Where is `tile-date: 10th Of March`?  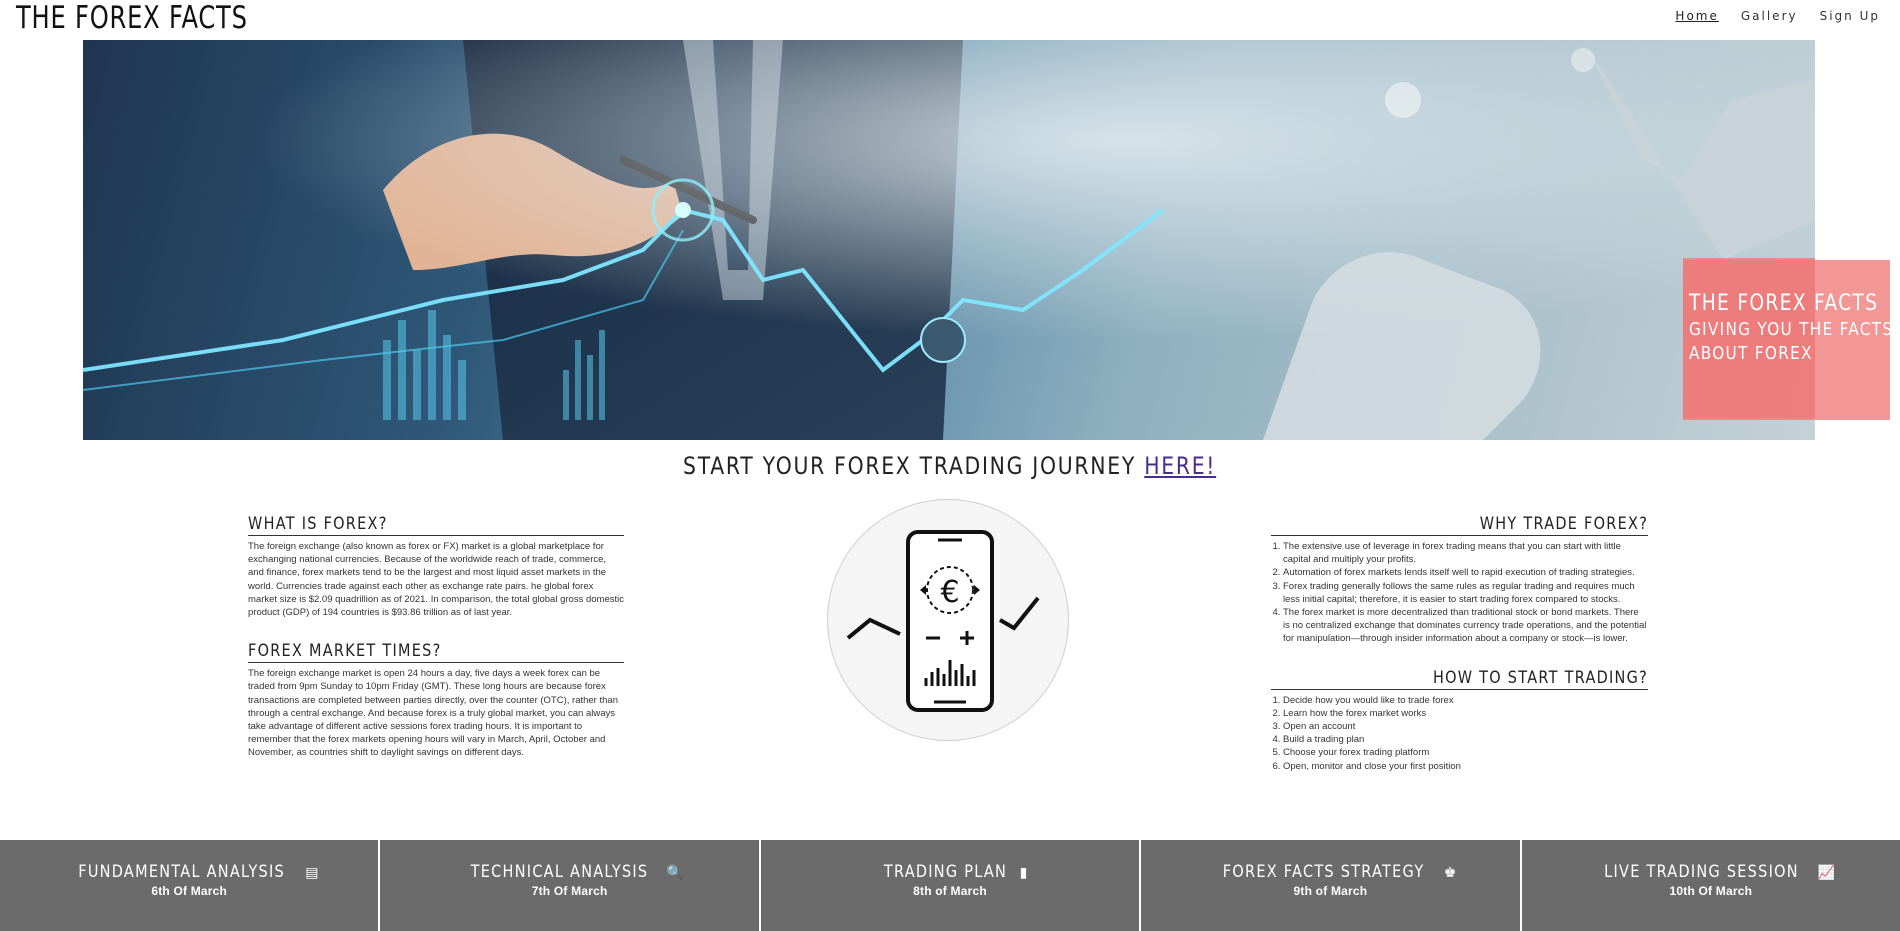
tile-date: 10th Of March is located at coordinates (1711, 891).